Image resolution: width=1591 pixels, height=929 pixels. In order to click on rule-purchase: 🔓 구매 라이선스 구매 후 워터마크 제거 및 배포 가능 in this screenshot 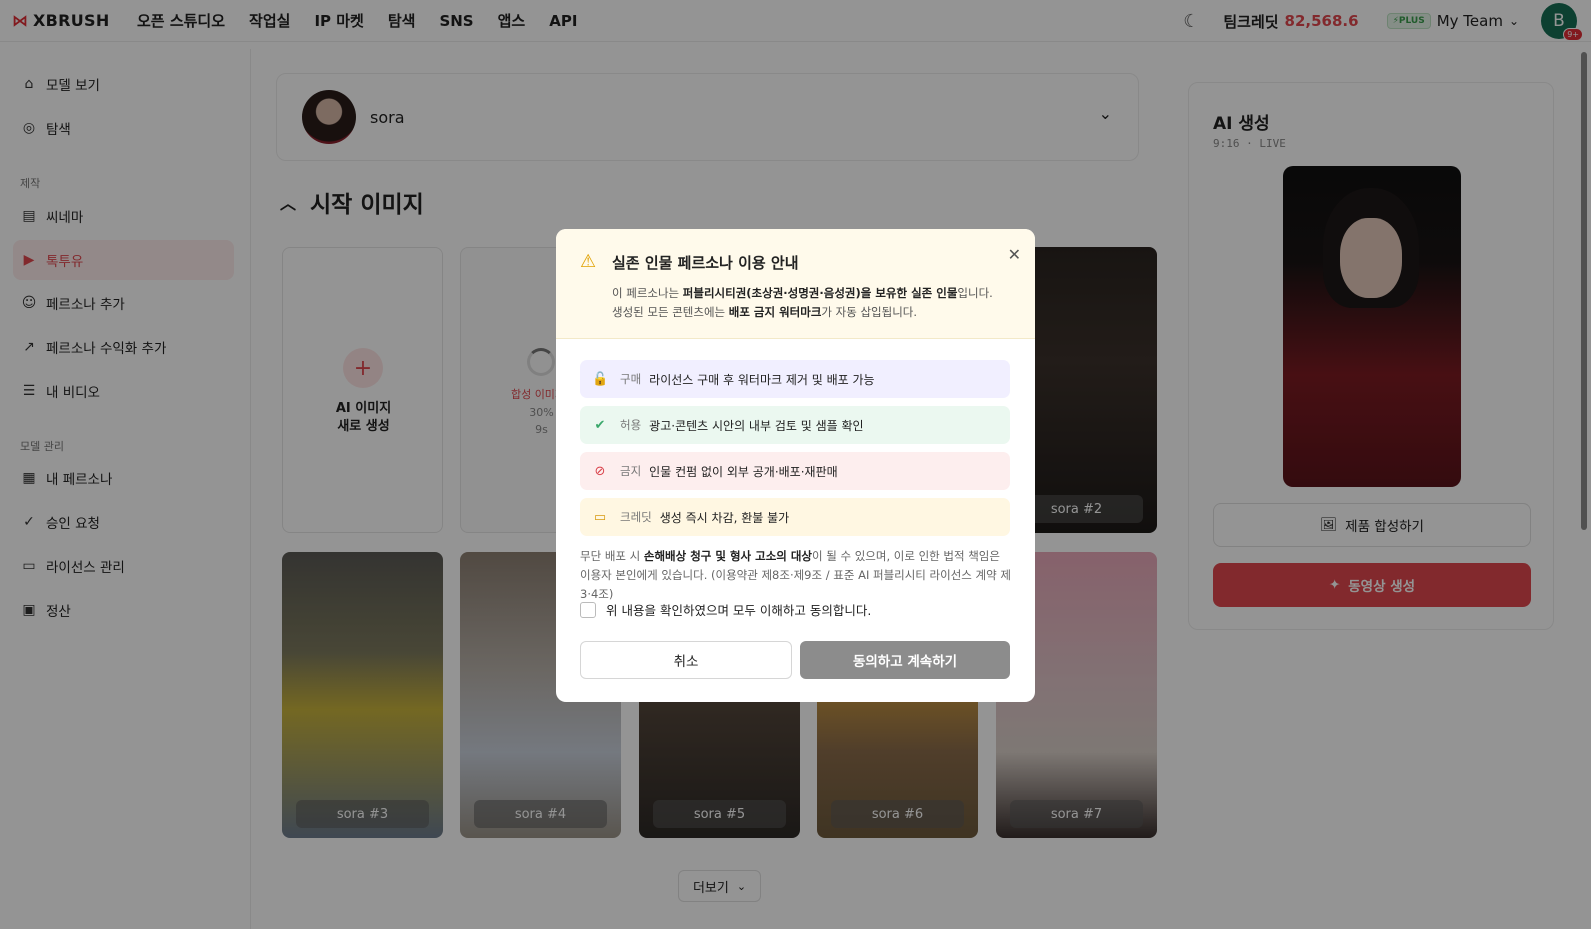, I will do `click(795, 379)`.